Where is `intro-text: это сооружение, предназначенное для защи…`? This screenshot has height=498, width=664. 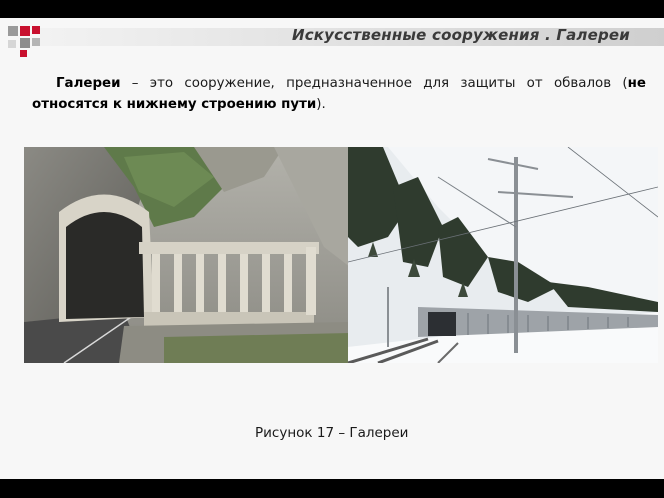 intro-text: это сооружение, предназначенное для защи… is located at coordinates (388, 83).